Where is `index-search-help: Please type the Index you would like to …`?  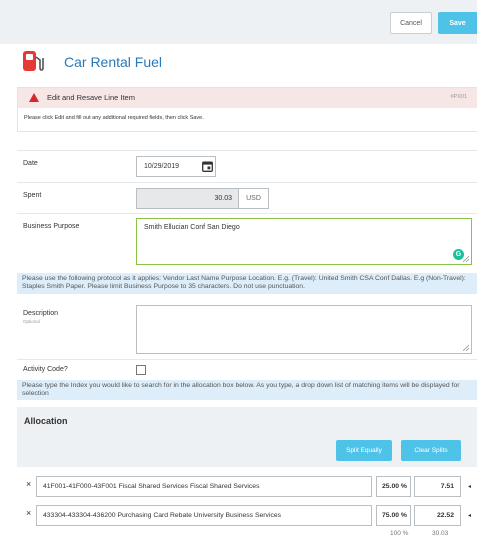 index-search-help: Please type the Index you would like to … is located at coordinates (247, 390).